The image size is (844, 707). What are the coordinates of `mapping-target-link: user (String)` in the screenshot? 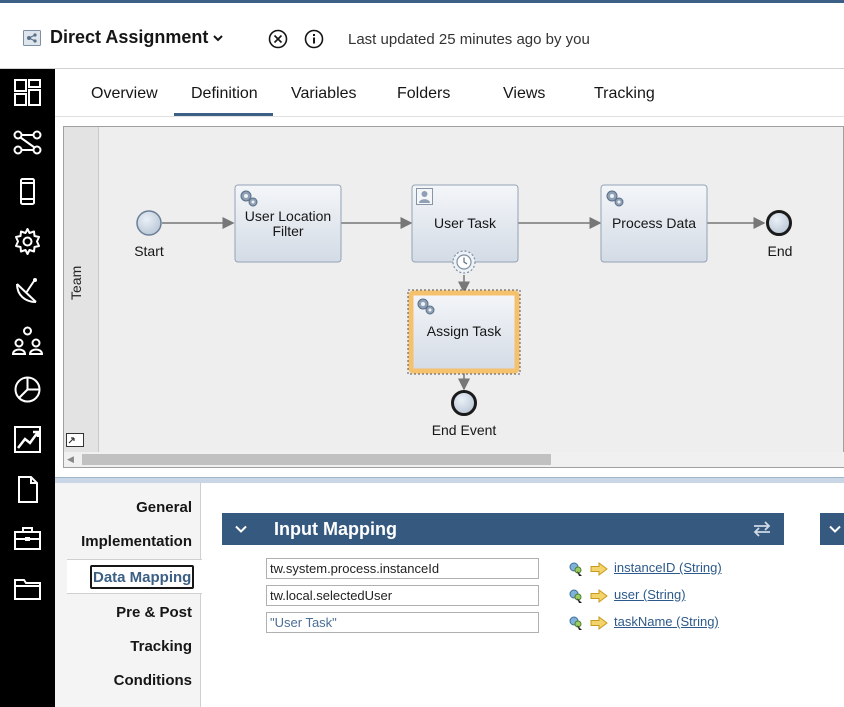 It's located at (650, 594).